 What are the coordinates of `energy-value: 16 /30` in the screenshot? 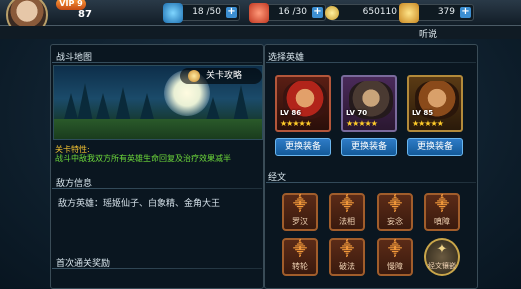 It's located at (292, 12).